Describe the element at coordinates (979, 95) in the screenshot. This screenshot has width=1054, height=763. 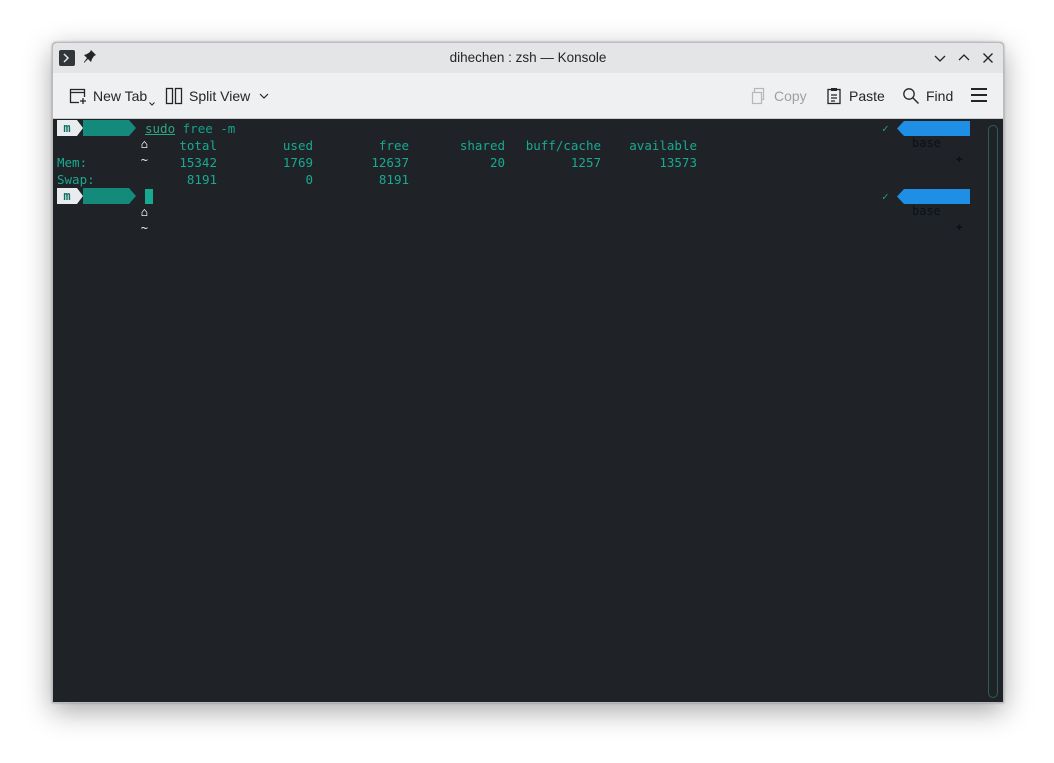
I see `hamburger-menu-icon` at that location.